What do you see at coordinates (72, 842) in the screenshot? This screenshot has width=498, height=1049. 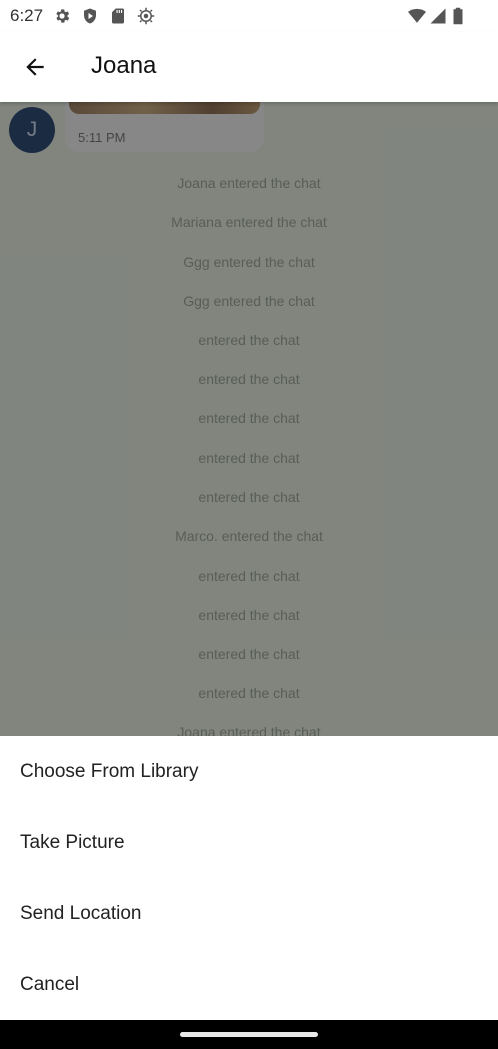 I see `option-label: Take Picture` at bounding box center [72, 842].